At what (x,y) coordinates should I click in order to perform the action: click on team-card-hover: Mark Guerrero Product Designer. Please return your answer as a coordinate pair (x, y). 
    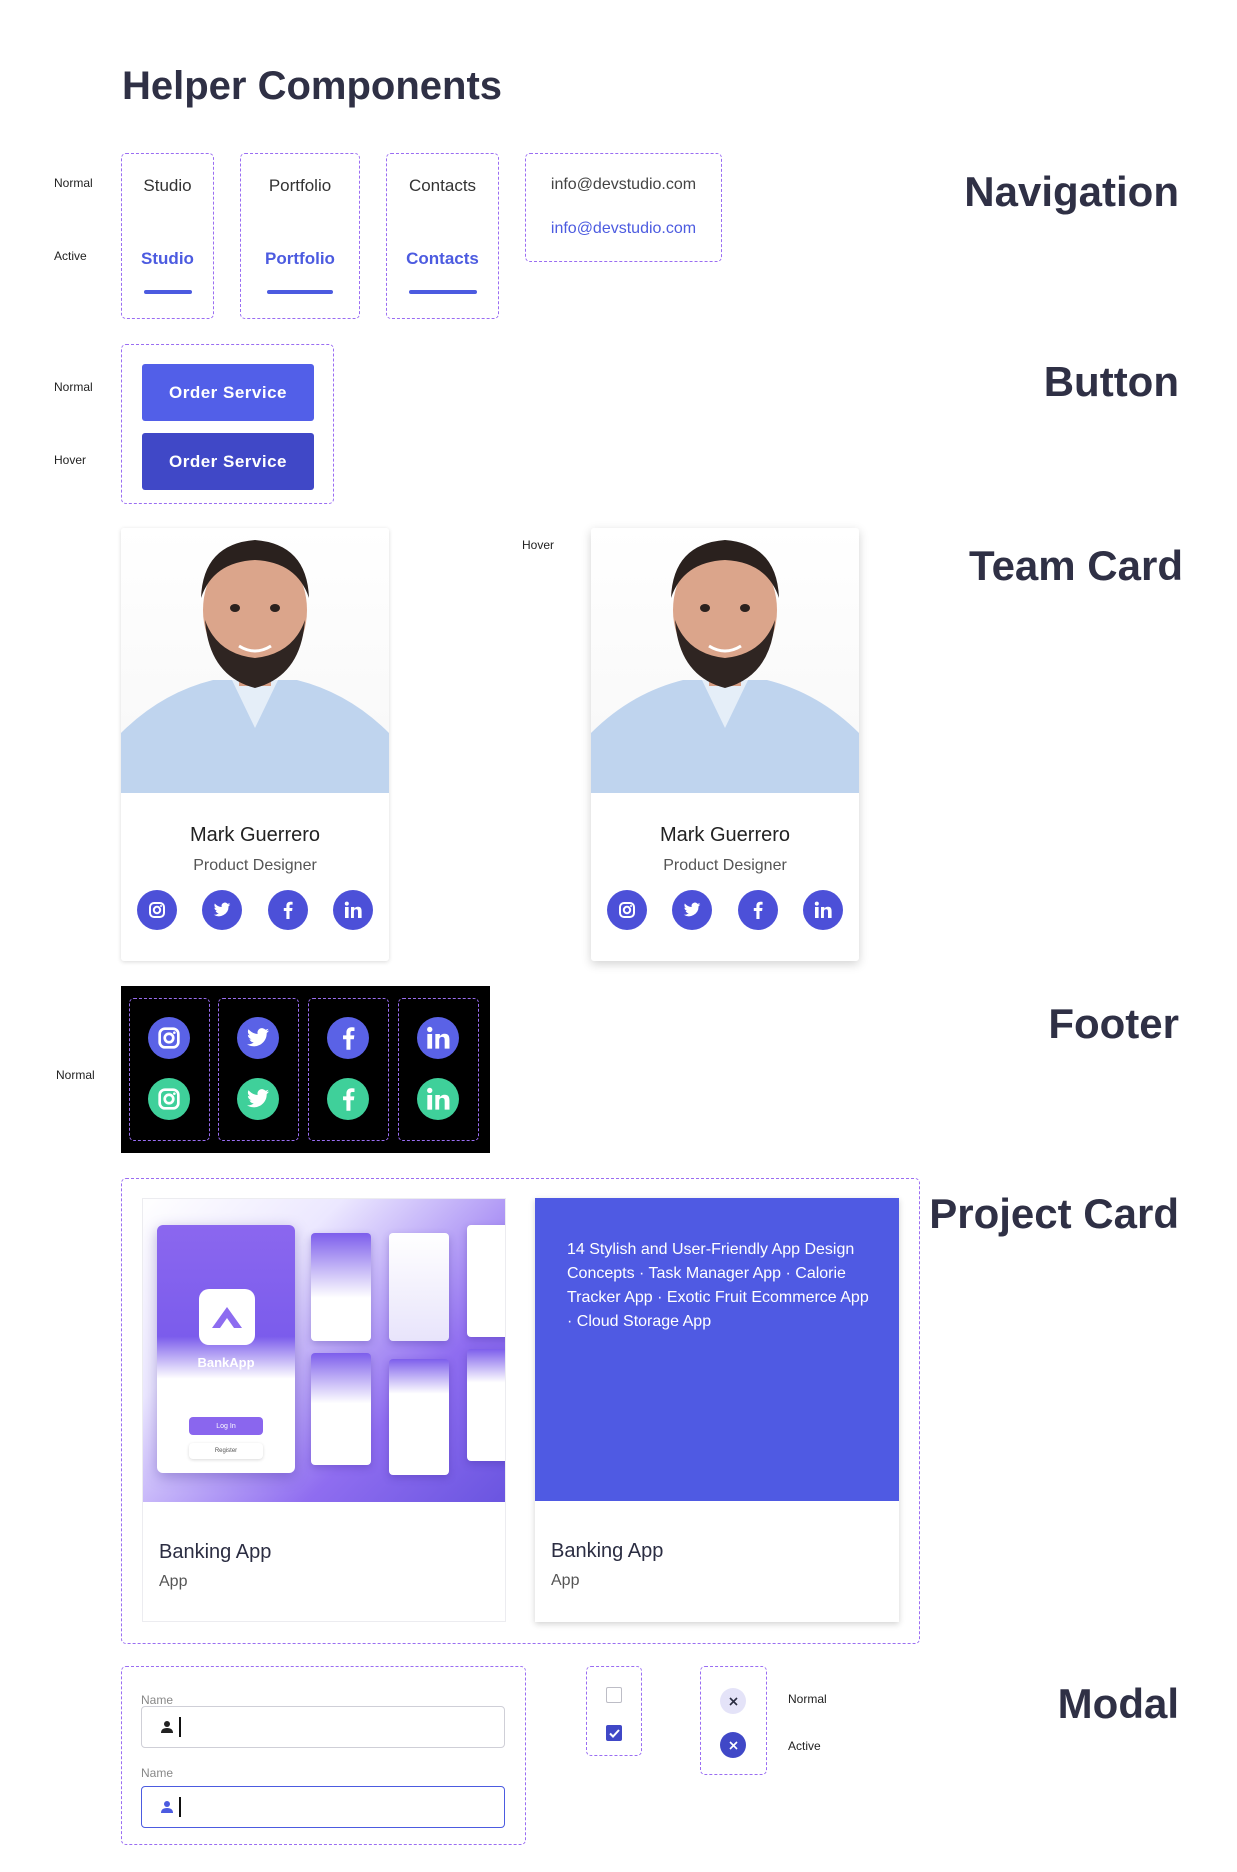
    Looking at the image, I should click on (725, 744).